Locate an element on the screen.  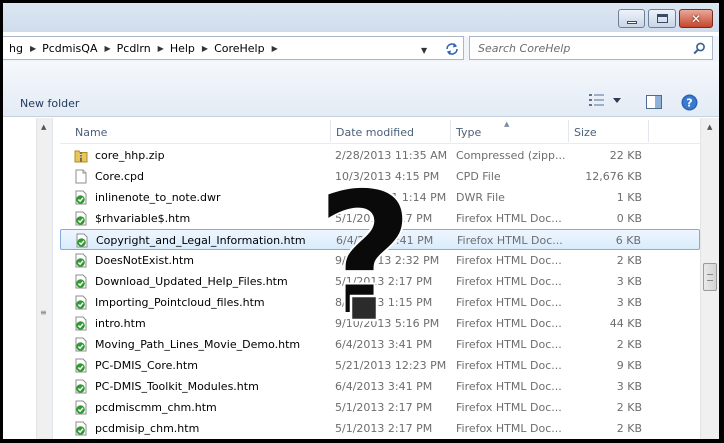
close-button: ✕ is located at coordinates (696, 18).